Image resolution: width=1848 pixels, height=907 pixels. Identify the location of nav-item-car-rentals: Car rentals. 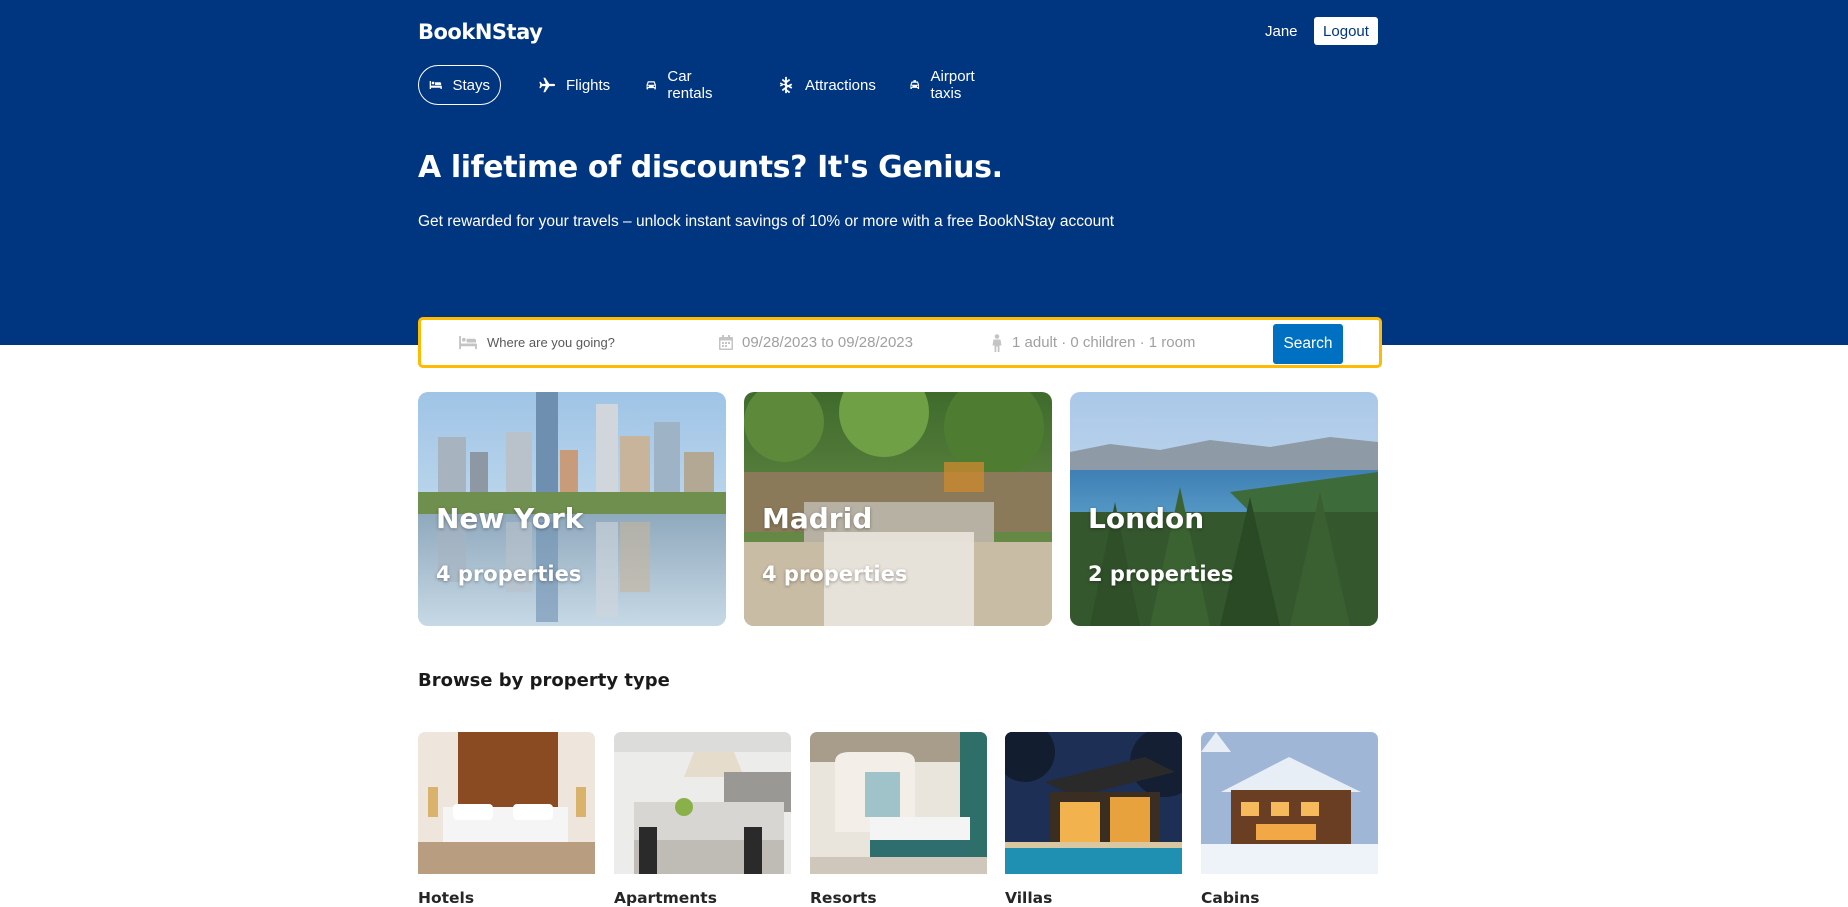
(681, 85).